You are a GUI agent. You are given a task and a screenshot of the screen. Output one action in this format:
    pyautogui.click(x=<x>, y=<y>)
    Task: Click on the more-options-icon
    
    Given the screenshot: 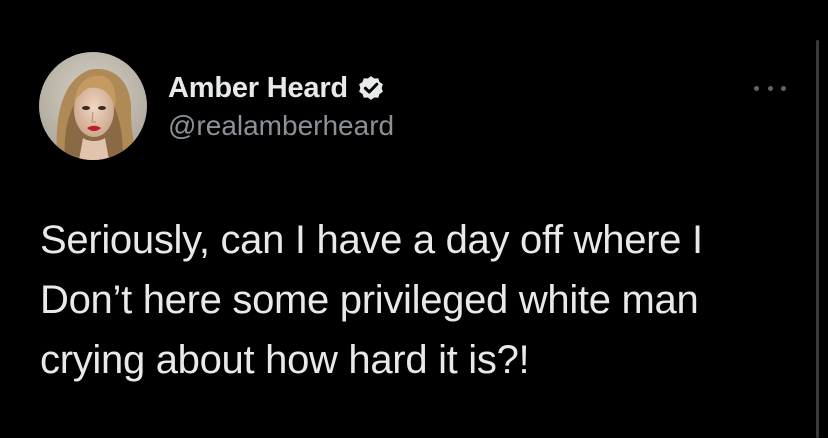 What is the action you would take?
    pyautogui.click(x=770, y=88)
    